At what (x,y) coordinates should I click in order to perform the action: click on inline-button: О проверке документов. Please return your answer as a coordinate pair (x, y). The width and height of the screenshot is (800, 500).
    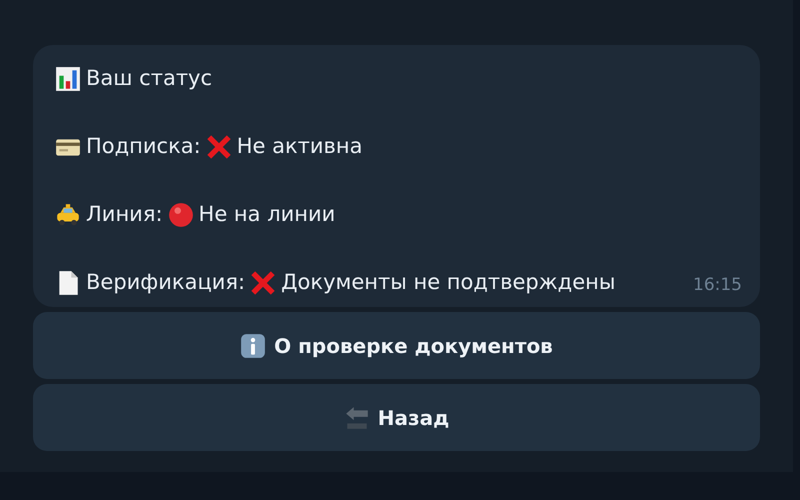
    Looking at the image, I should click on (396, 345).